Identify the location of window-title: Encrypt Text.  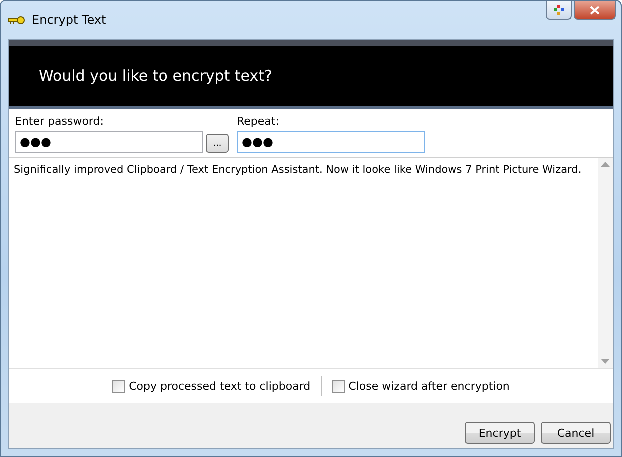
(69, 20).